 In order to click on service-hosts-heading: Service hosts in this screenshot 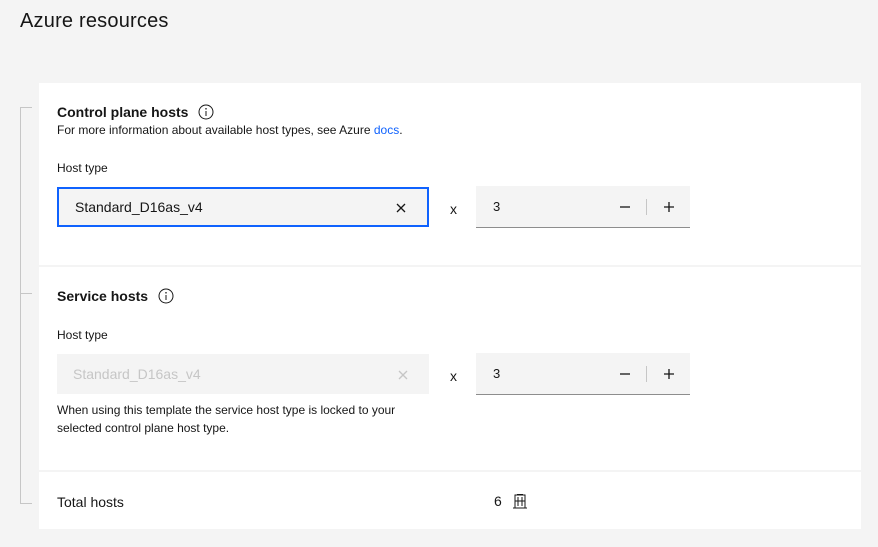, I will do `click(115, 296)`.